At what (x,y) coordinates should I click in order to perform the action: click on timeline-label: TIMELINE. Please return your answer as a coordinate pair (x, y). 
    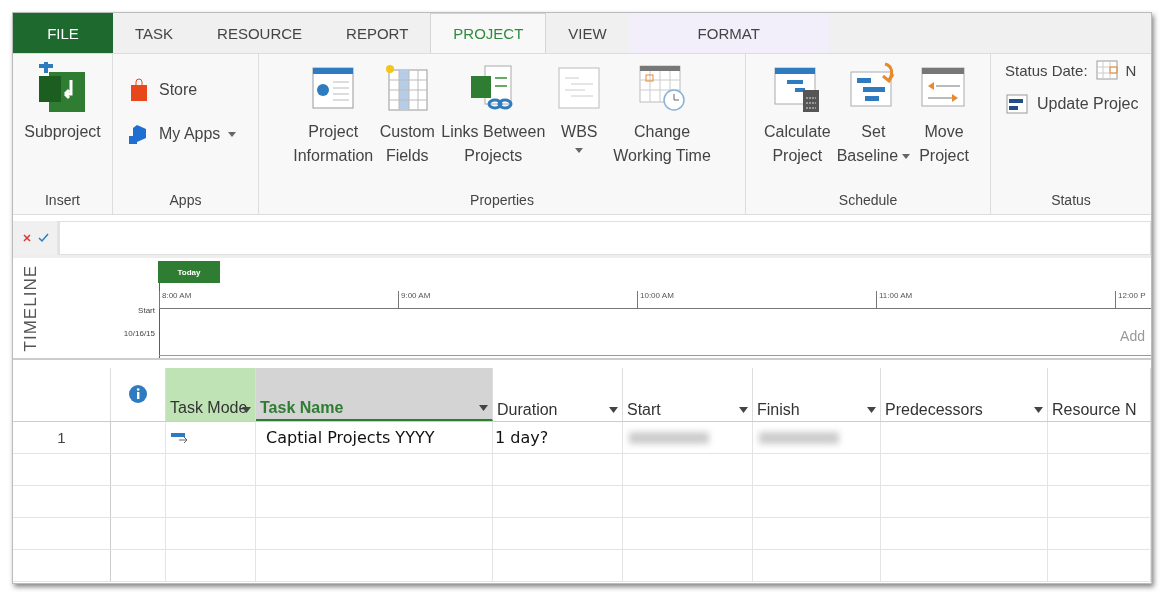
    Looking at the image, I should click on (31, 308).